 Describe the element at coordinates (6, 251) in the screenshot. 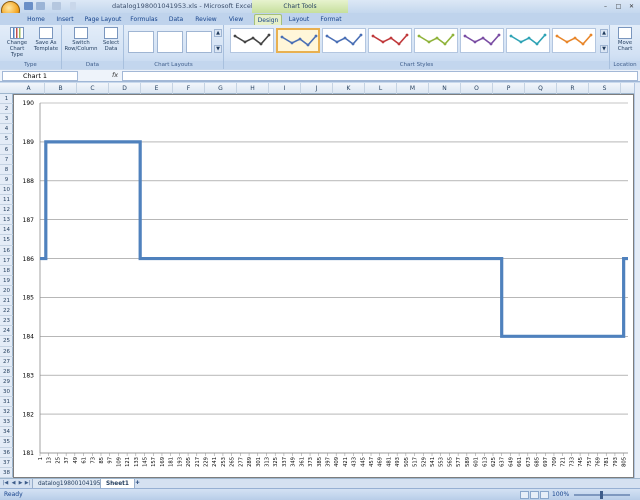

I see `row-header-16: 16` at that location.